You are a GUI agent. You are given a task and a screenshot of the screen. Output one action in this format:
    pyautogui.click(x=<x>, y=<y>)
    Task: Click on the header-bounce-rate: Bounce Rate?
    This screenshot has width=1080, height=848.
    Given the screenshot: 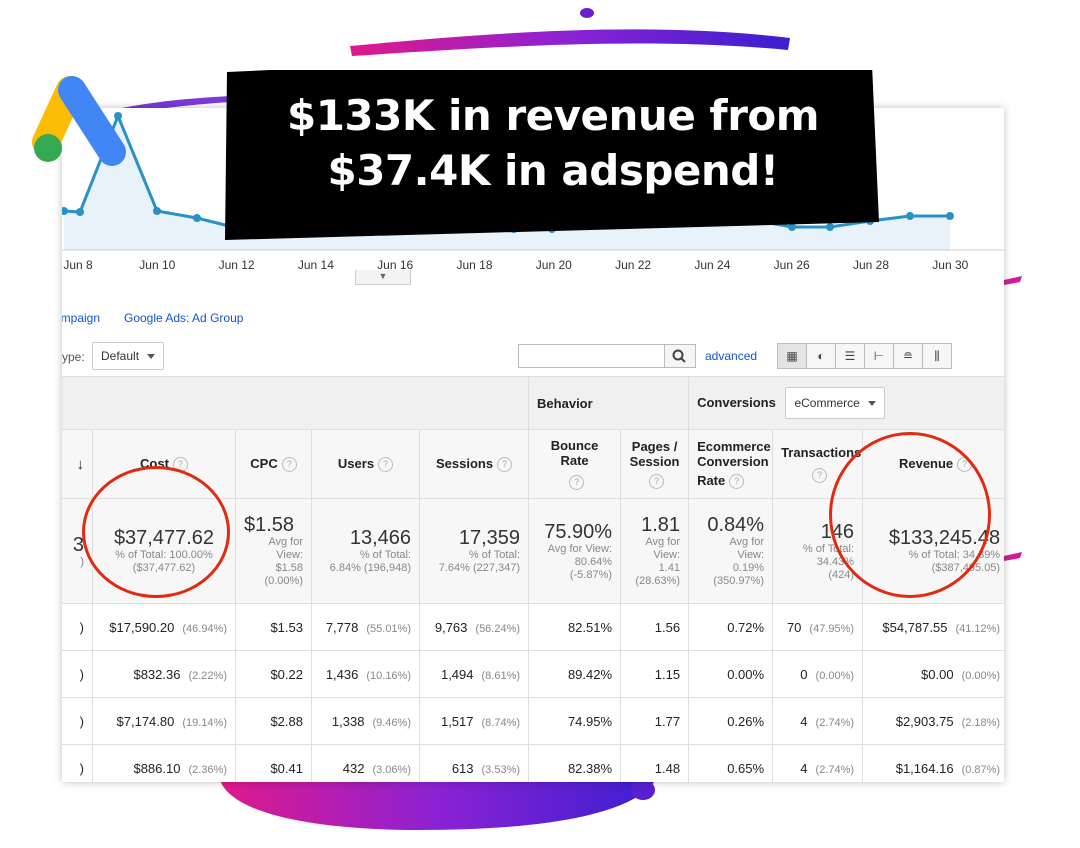 What is the action you would take?
    pyautogui.click(x=575, y=464)
    